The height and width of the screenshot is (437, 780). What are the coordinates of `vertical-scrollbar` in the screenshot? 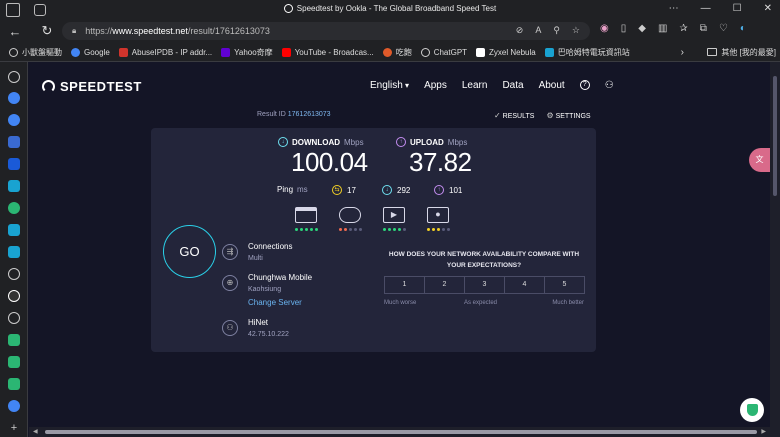 It's located at (775, 244).